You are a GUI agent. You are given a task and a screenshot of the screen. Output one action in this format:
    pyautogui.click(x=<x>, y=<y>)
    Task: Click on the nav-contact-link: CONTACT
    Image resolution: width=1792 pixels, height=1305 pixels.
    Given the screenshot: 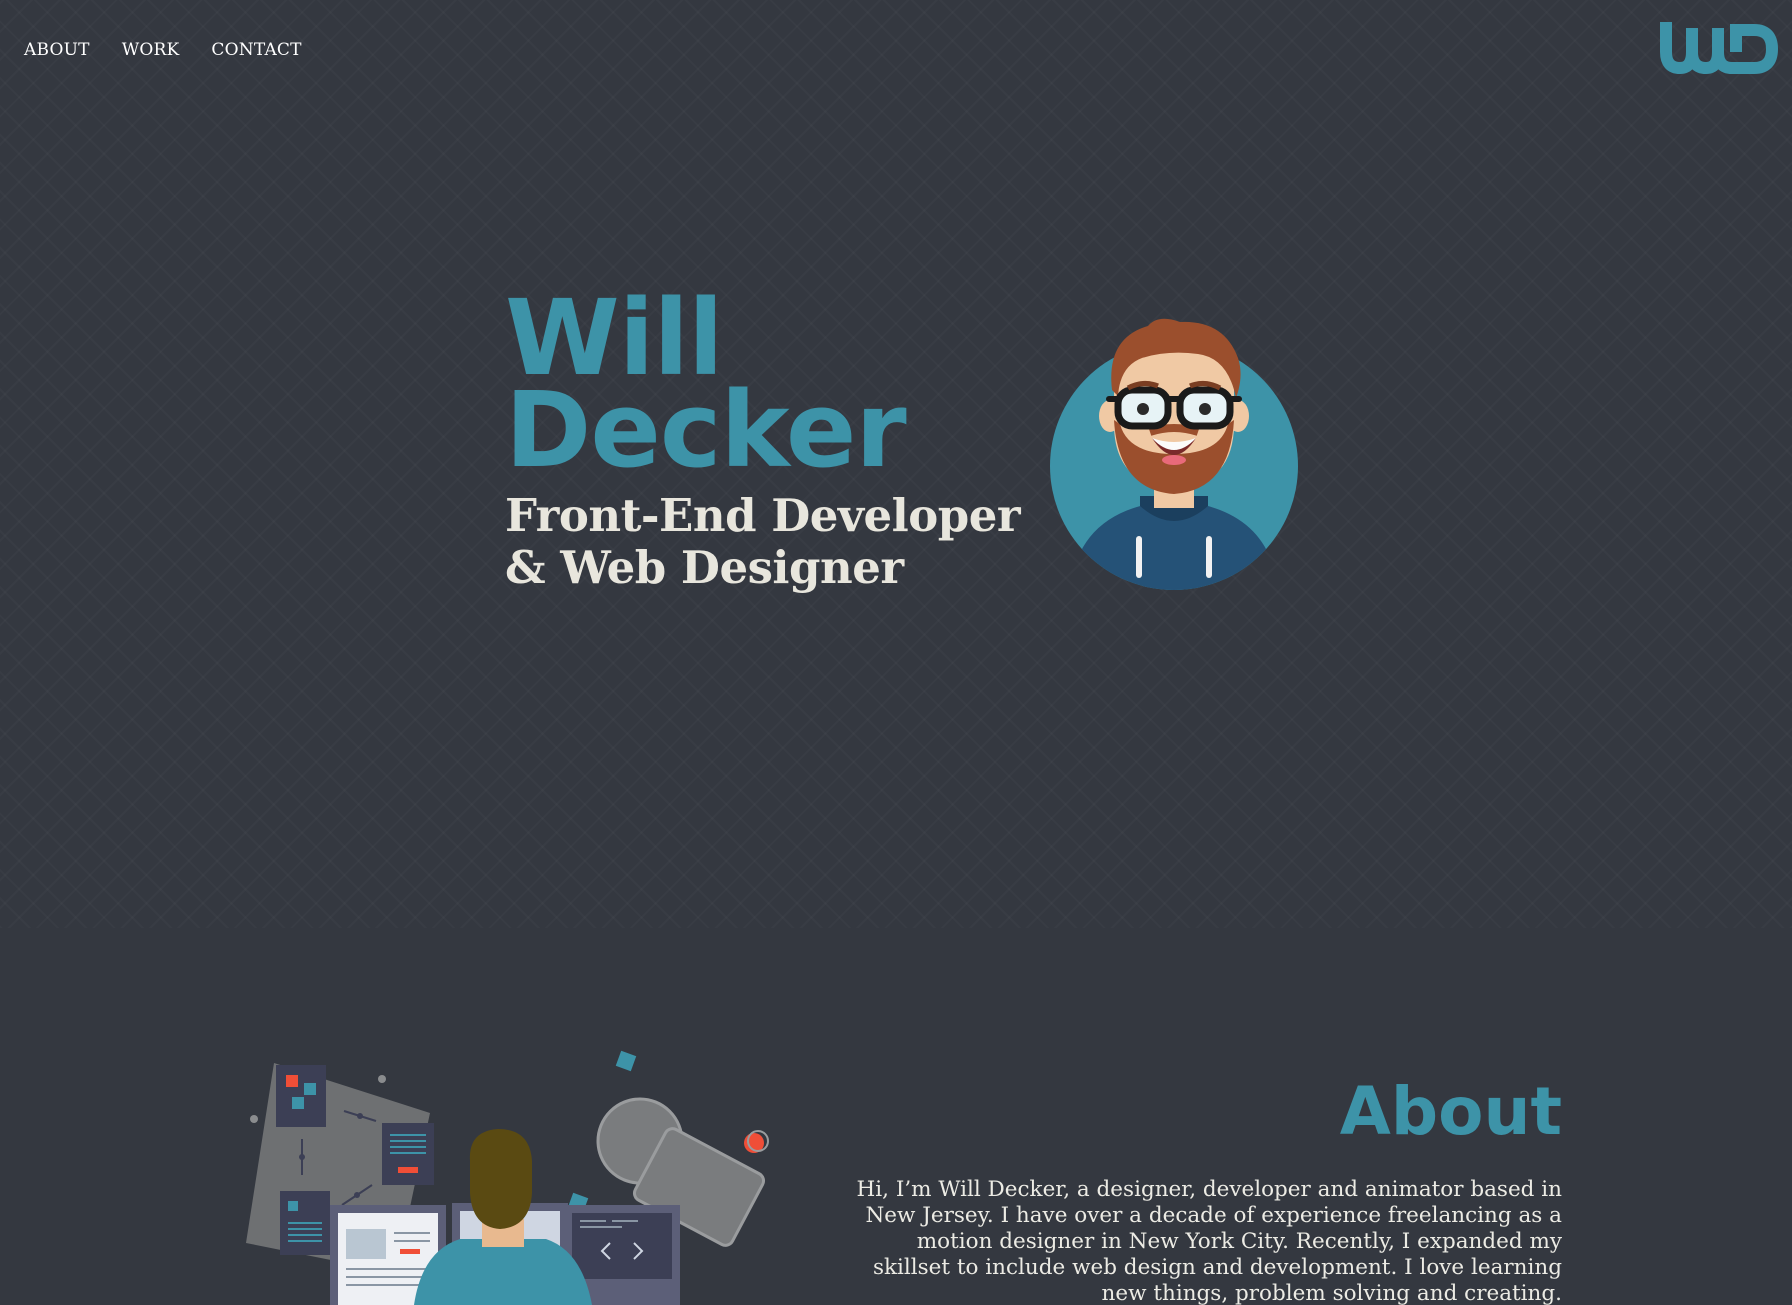 What is the action you would take?
    pyautogui.click(x=256, y=50)
    